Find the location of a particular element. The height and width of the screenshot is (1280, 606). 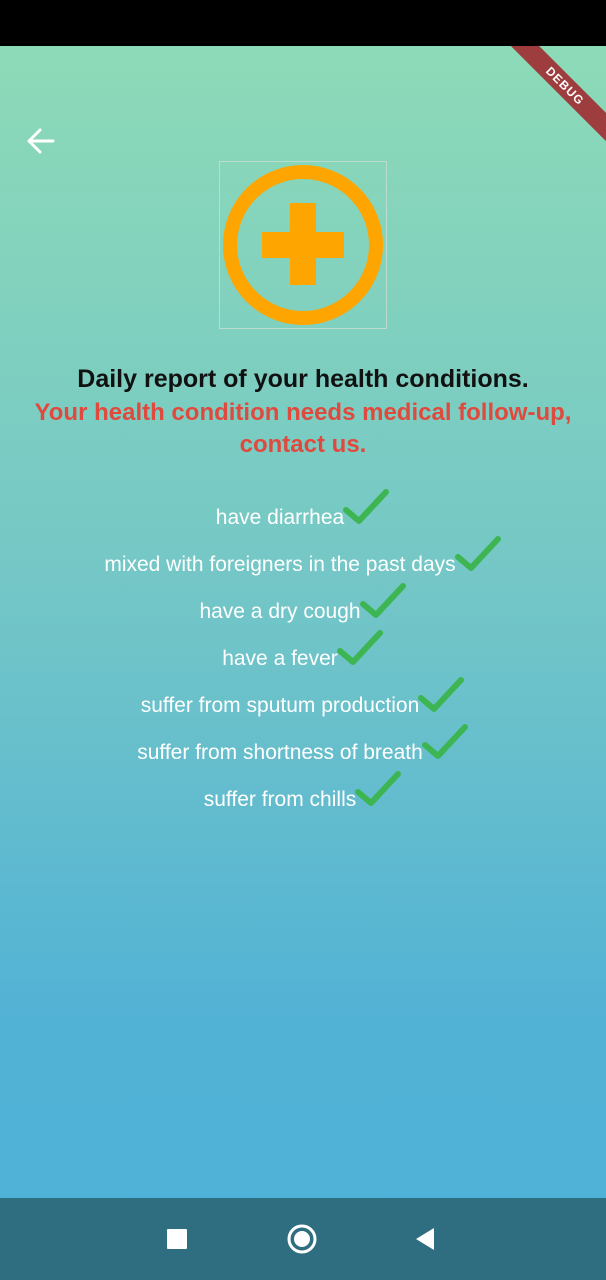

symptom-item: suffer from shortness of breath is located at coordinates (303, 741).